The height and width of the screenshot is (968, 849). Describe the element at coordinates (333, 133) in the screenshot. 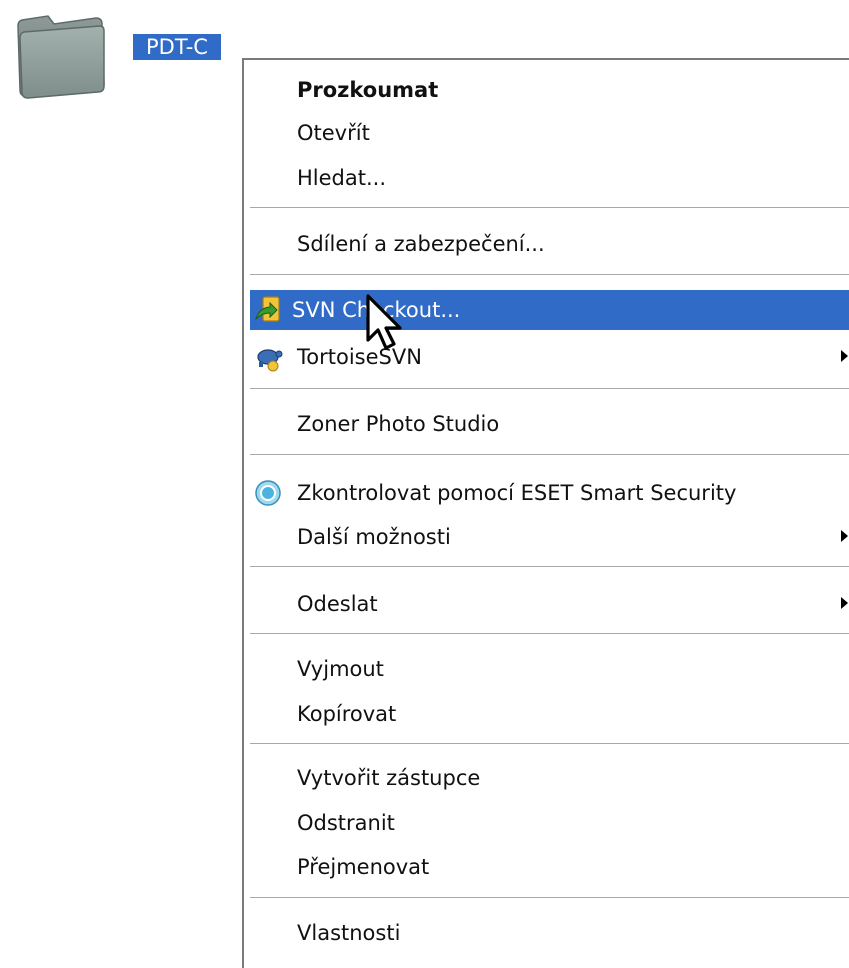

I see `menu-item-label: Otevřít` at that location.